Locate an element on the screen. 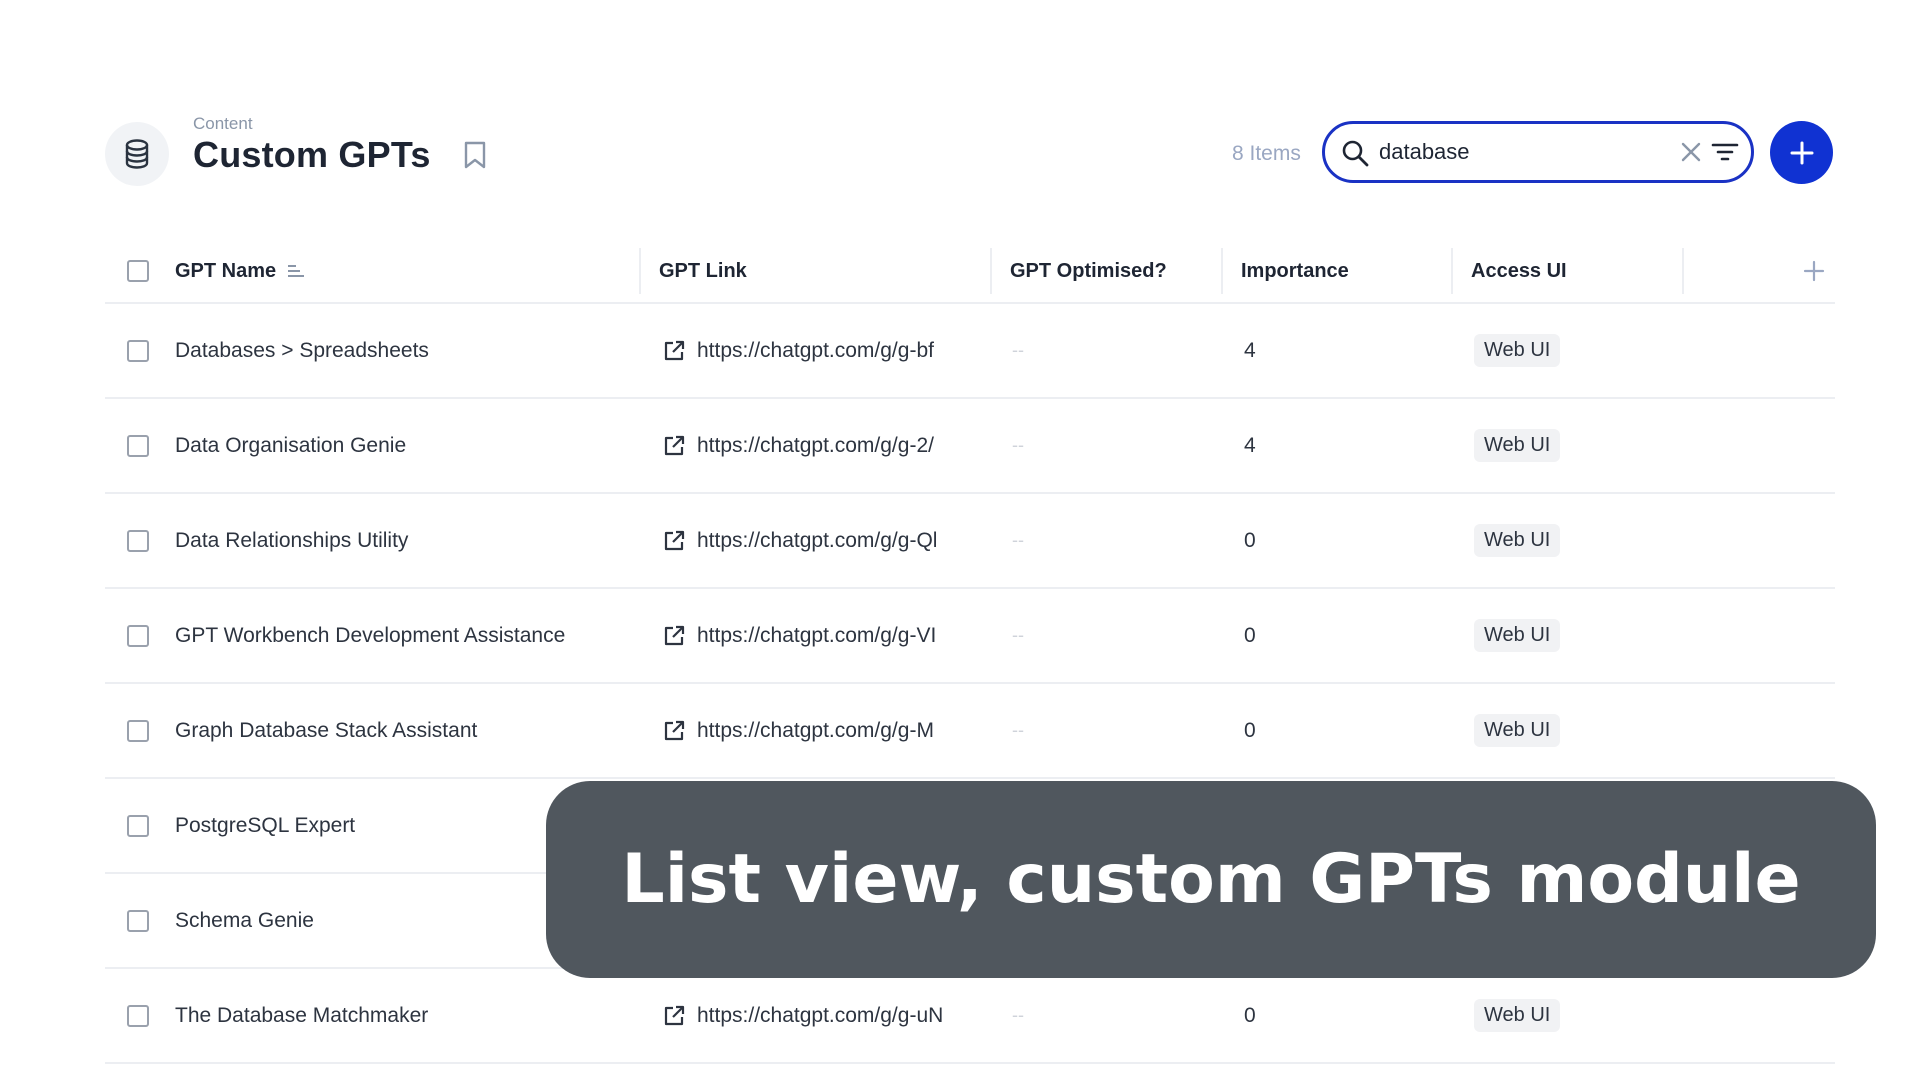 The height and width of the screenshot is (1080, 1920). gpt-link: https://chatgpt.com/g/g-VI is located at coordinates (822, 635).